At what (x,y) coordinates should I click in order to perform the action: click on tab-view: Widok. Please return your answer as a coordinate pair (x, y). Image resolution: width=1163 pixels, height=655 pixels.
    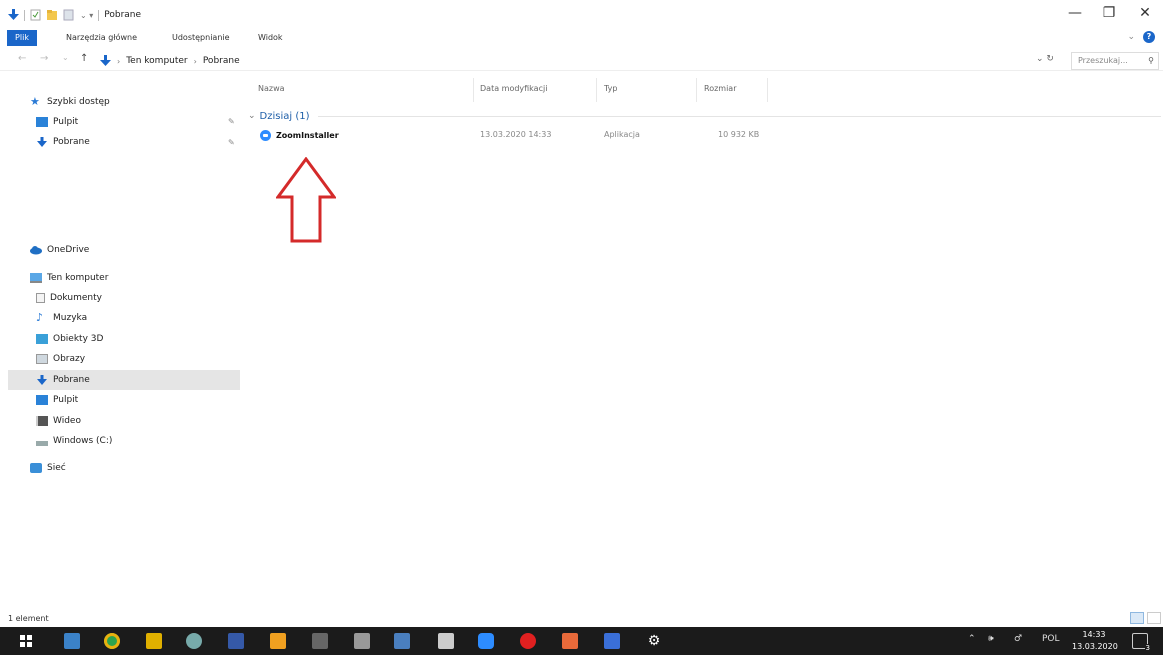
    Looking at the image, I should click on (270, 38).